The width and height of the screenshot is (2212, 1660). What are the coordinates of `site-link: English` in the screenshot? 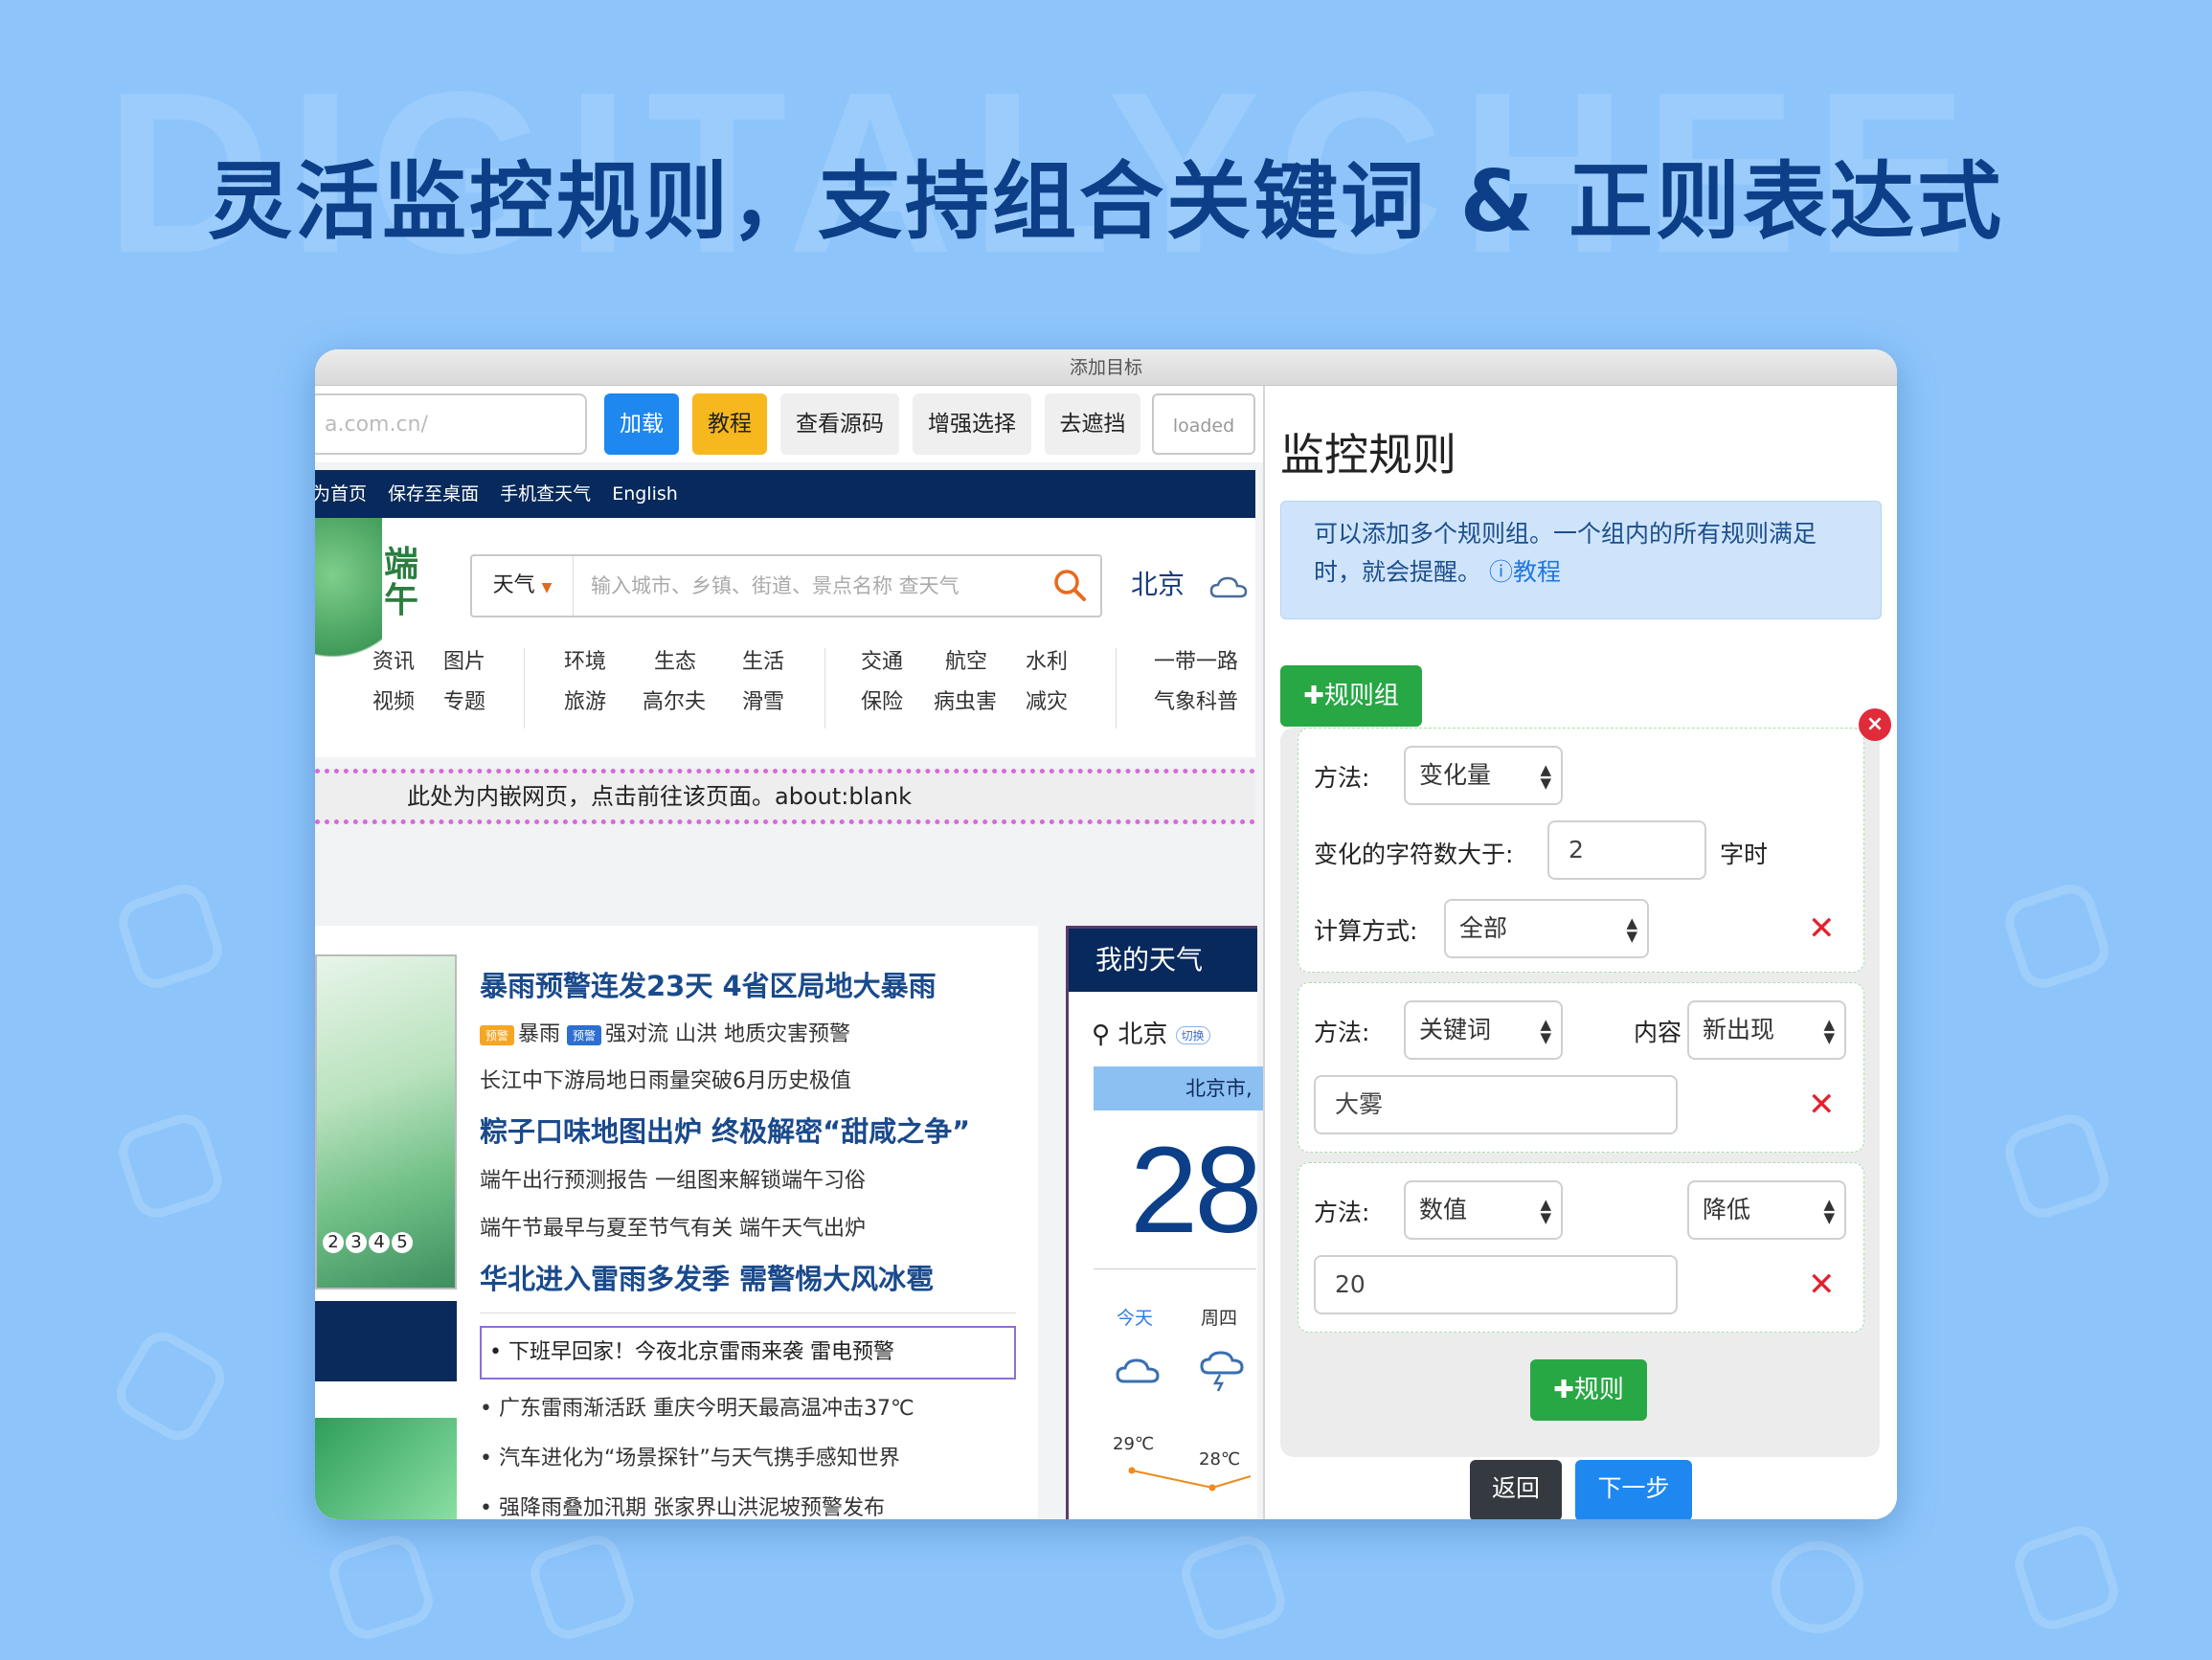 It's located at (645, 494).